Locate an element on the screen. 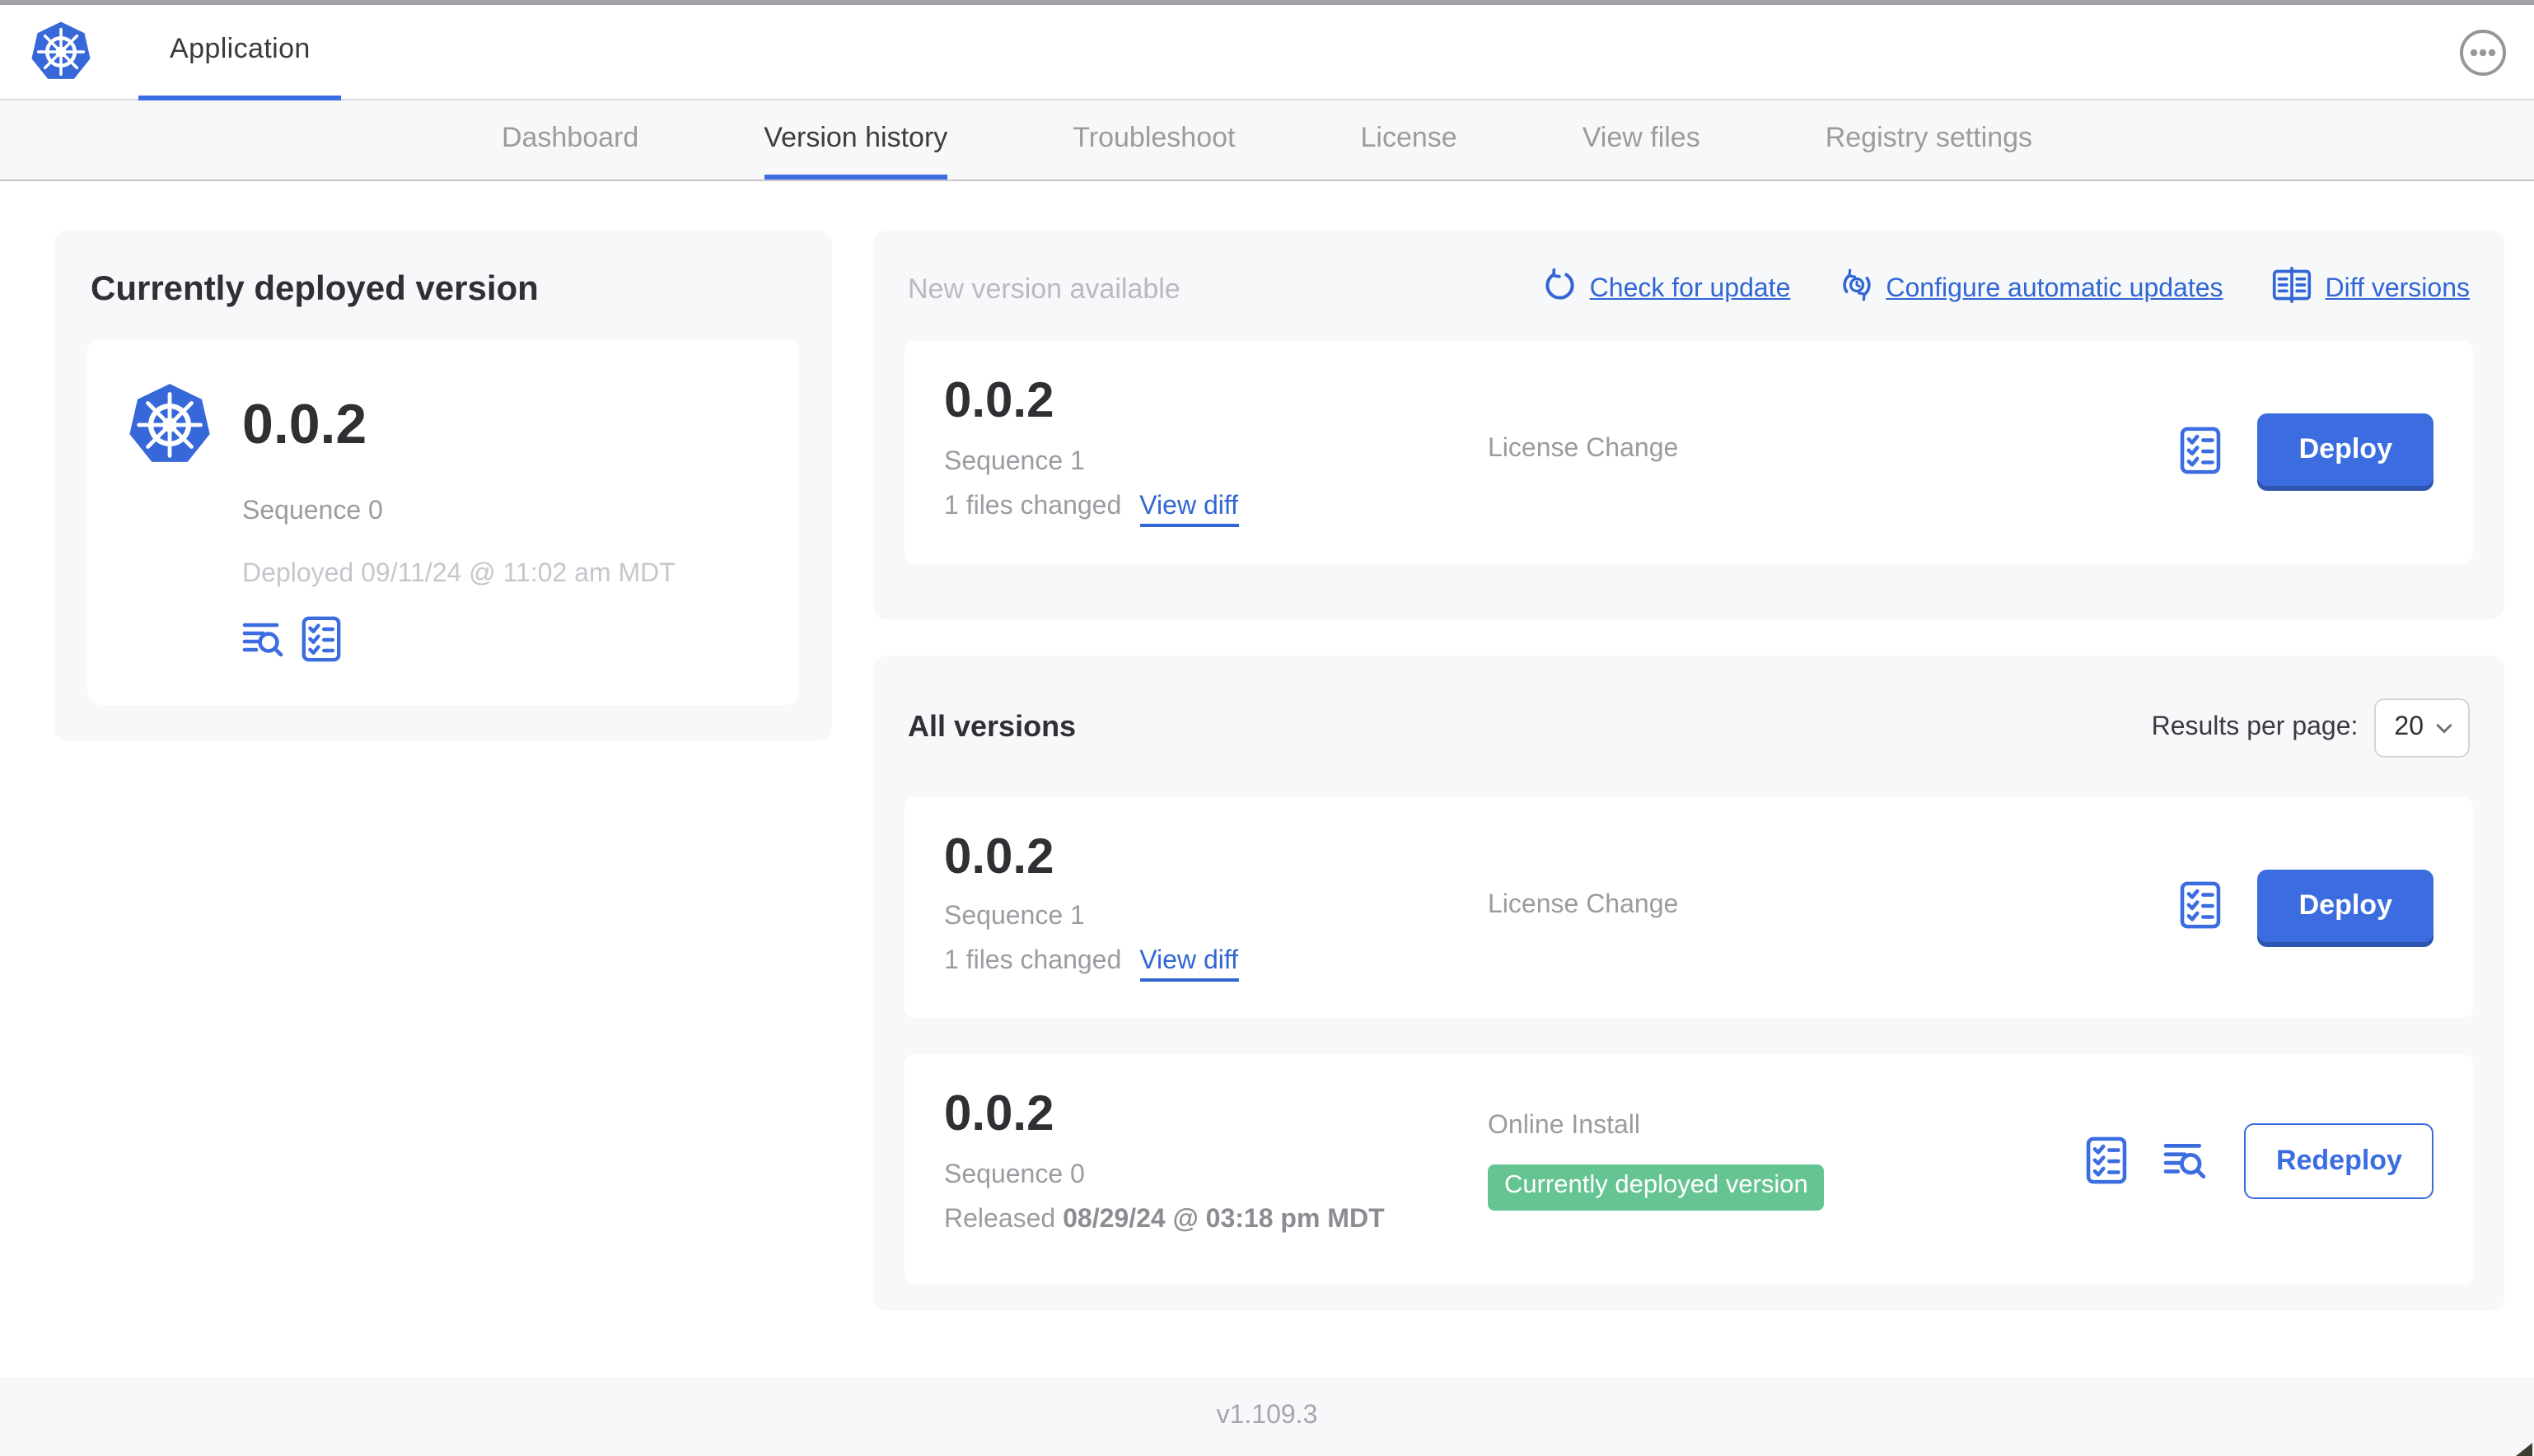  currently-deployed-title: Currently deployed version is located at coordinates (315, 289).